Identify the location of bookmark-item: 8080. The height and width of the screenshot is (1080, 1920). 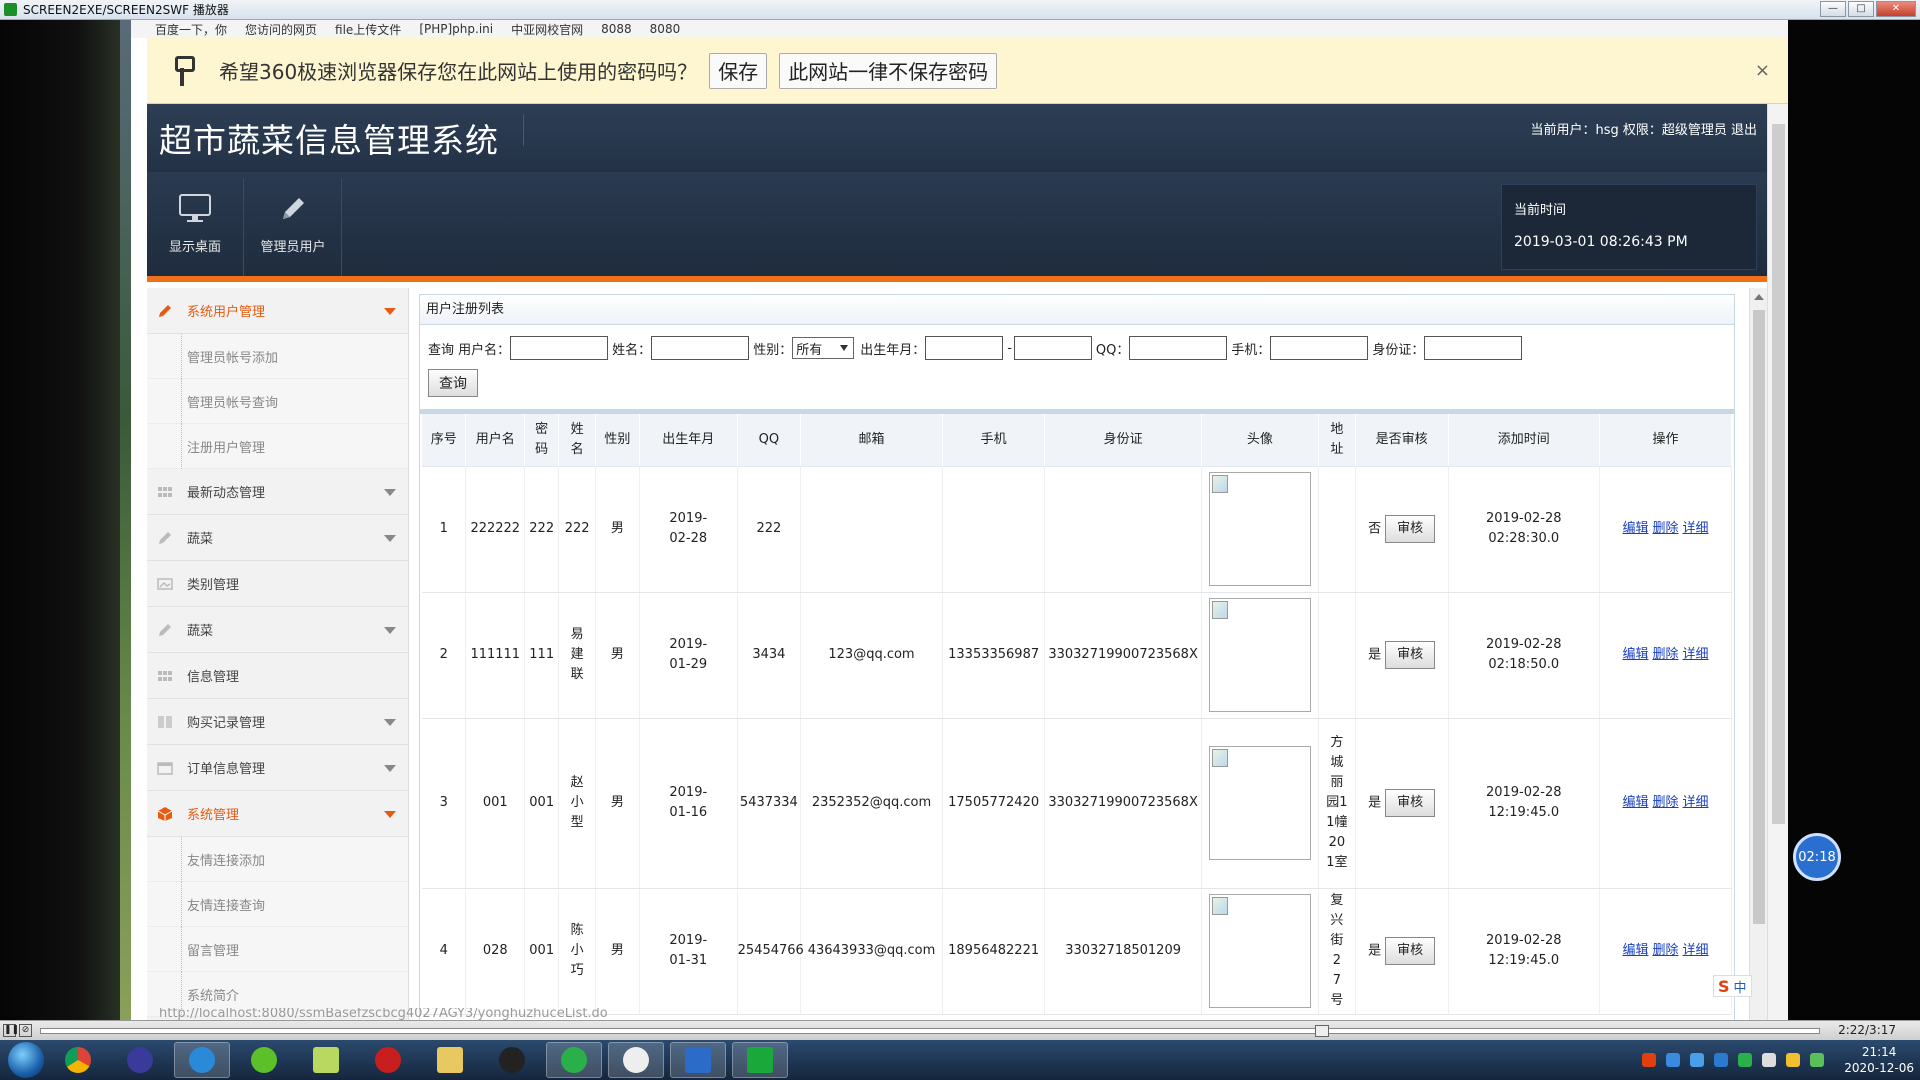
(665, 29).